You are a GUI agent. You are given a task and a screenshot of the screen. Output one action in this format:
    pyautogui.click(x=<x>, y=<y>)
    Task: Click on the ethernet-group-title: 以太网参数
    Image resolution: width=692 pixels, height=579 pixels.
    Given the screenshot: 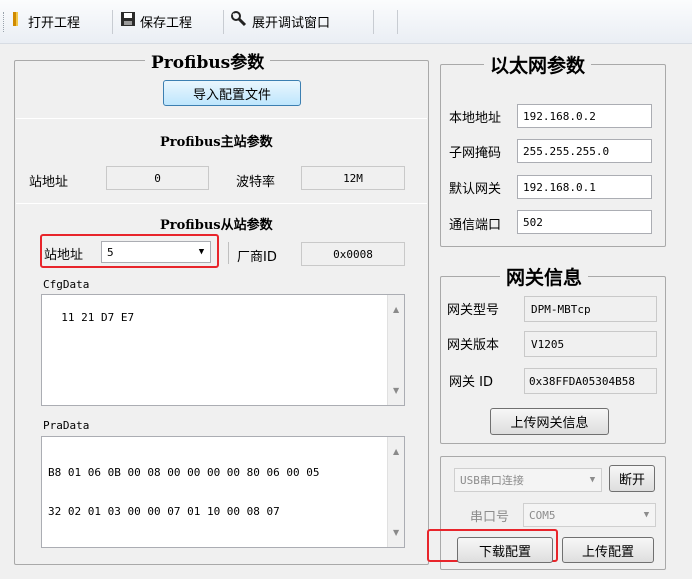 What is the action you would take?
    pyautogui.click(x=538, y=64)
    